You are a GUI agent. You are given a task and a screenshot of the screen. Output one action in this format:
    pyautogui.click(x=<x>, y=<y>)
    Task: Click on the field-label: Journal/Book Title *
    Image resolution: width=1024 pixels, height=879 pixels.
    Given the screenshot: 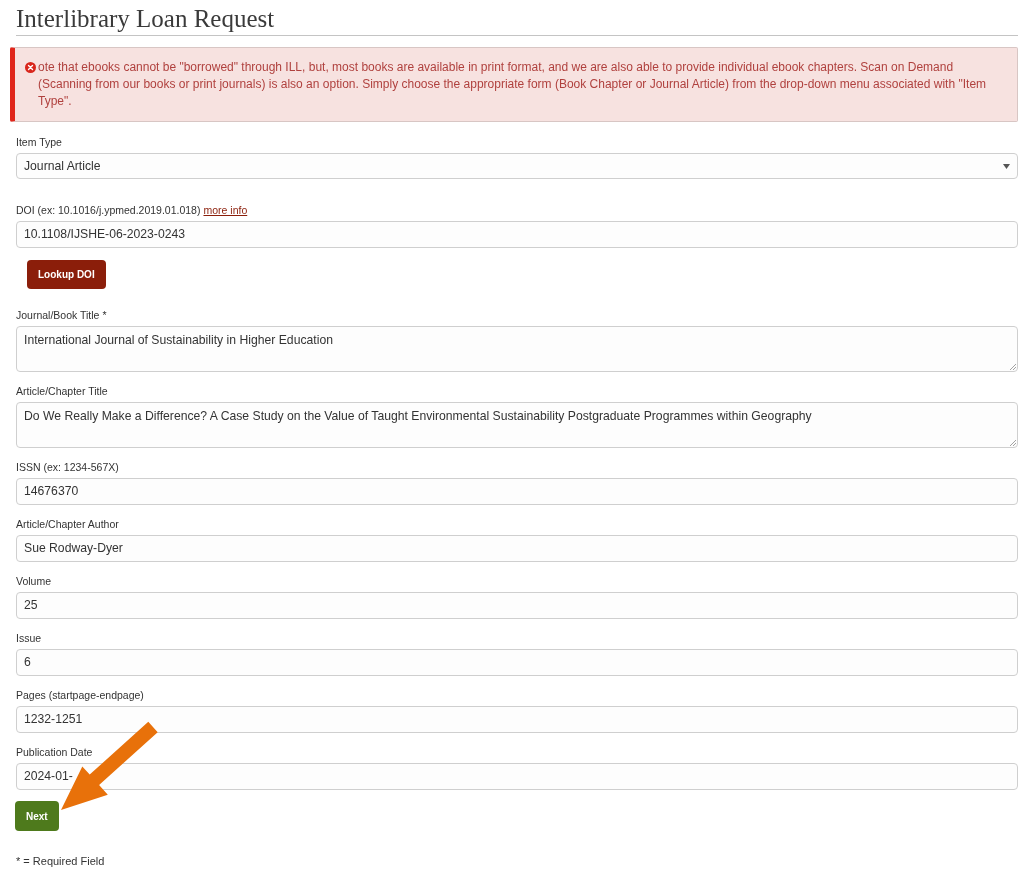 What is the action you would take?
    pyautogui.click(x=61, y=315)
    